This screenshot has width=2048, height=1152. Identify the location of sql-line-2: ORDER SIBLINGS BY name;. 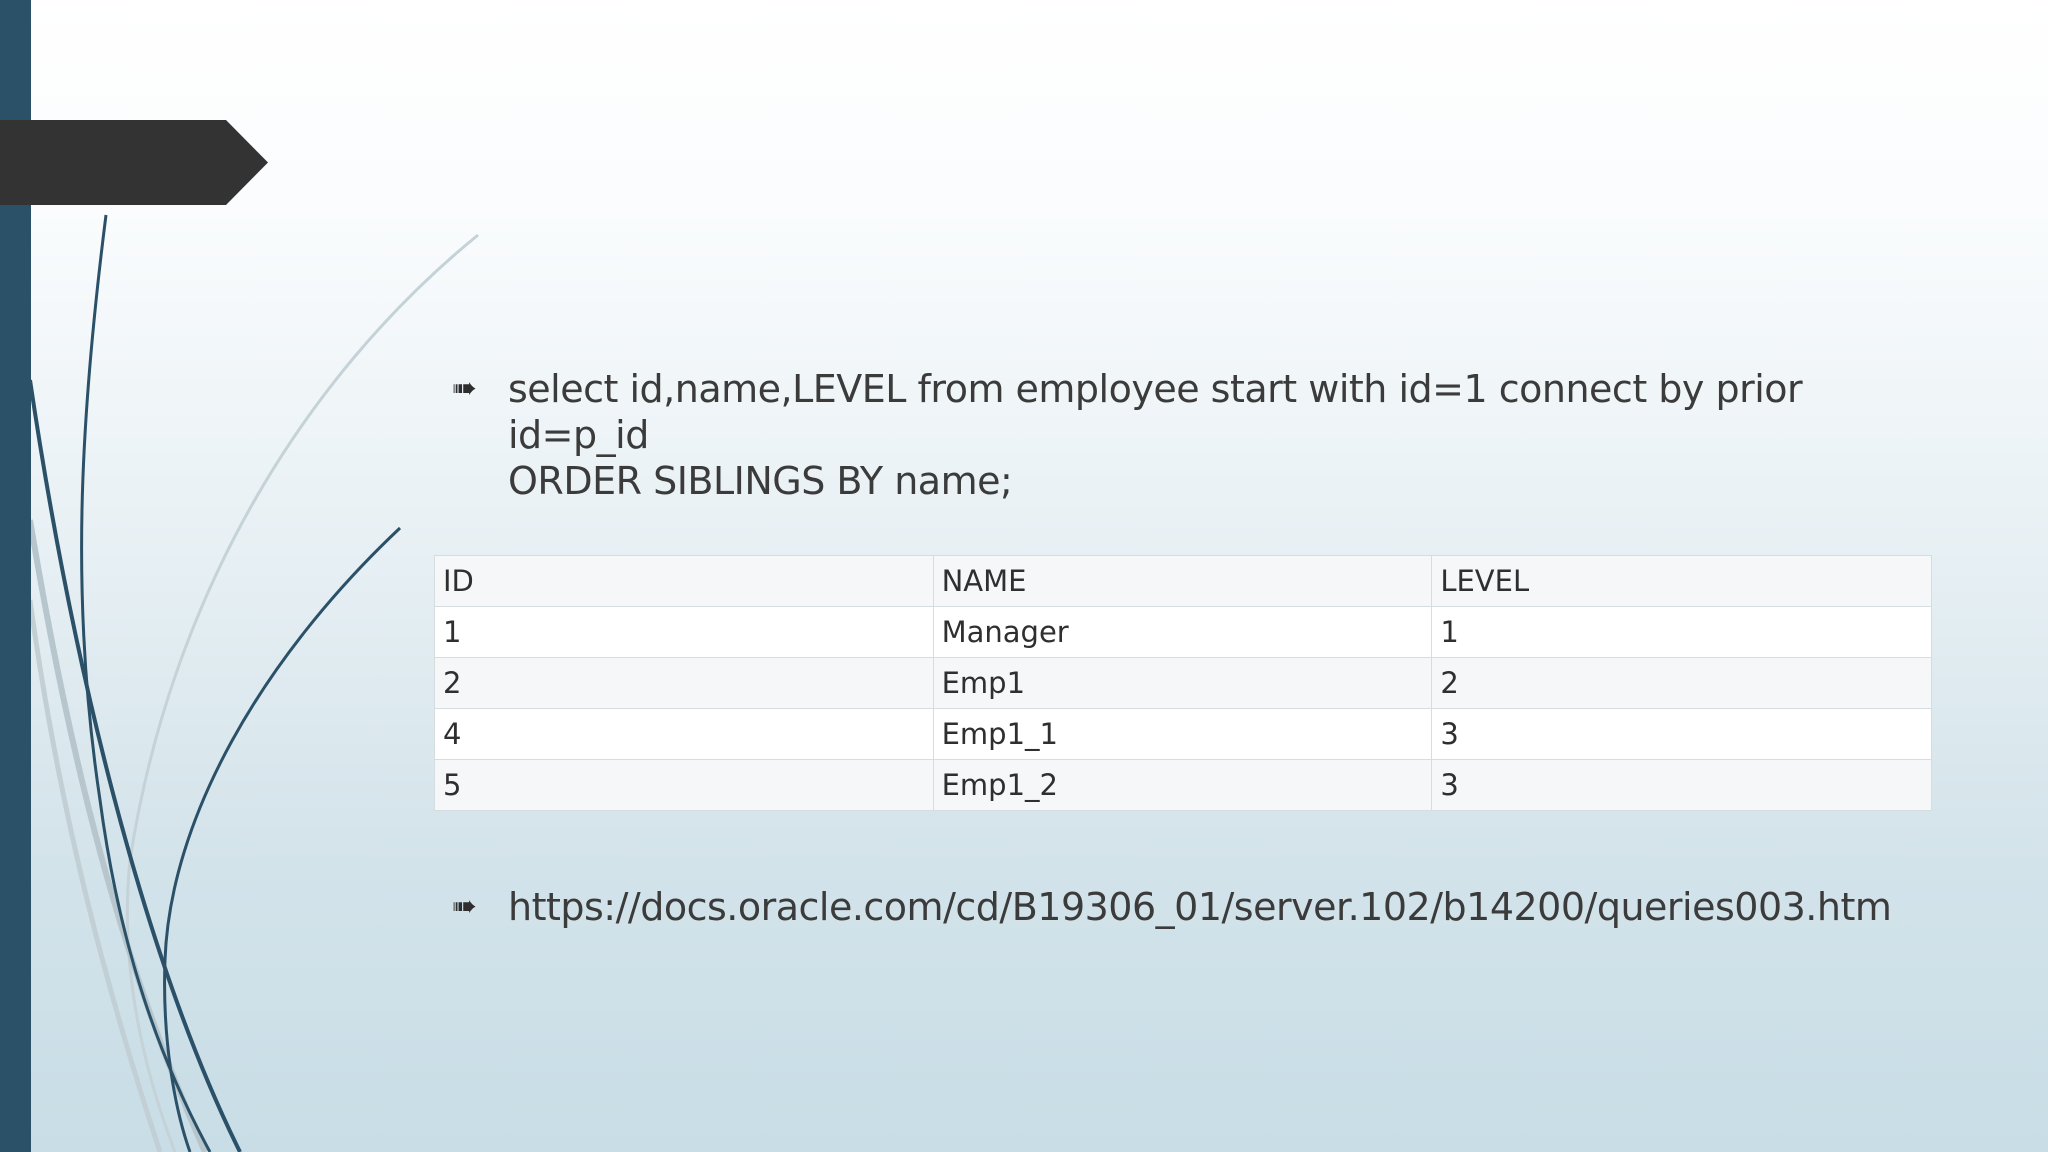
(760, 481).